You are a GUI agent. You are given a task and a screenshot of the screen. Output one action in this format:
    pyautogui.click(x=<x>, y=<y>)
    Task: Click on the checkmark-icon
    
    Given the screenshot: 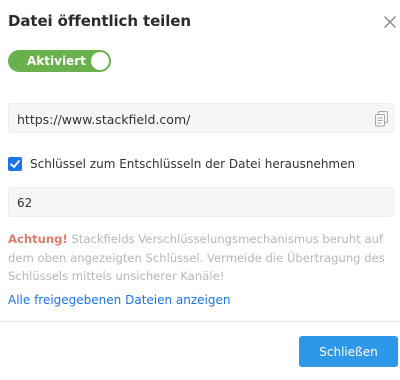 What is the action you would take?
    pyautogui.click(x=15, y=164)
    